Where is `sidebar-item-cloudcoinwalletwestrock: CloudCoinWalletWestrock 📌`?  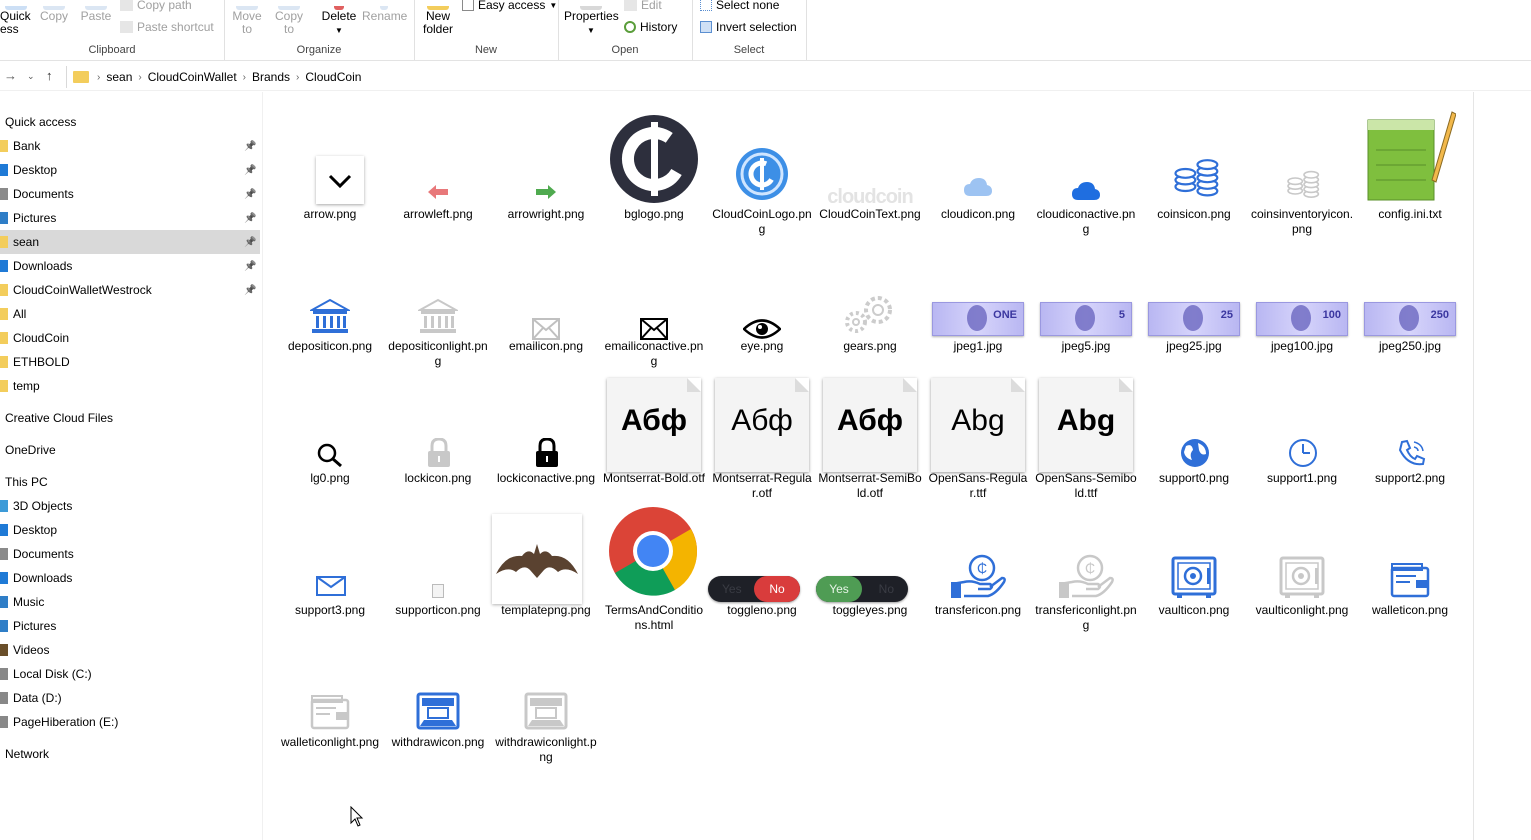
sidebar-item-cloudcoinwalletwestrock: CloudCoinWalletWestrock 📌 is located at coordinates (130, 290).